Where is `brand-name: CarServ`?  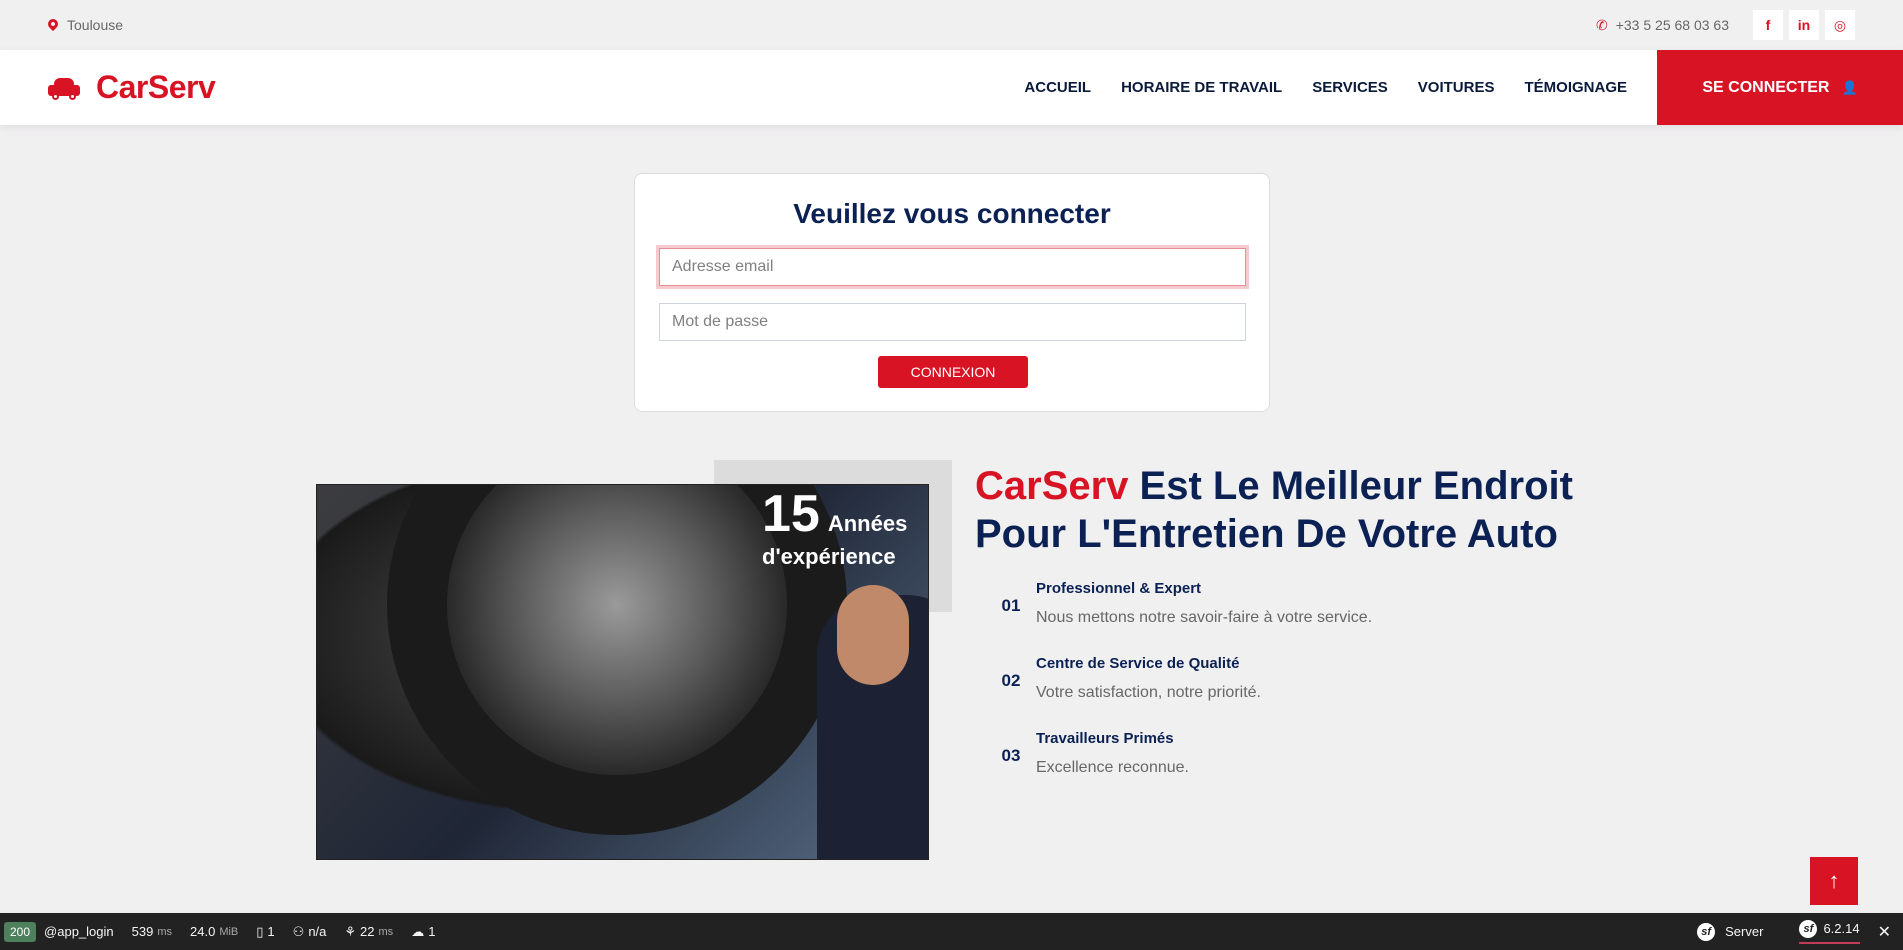
brand-name: CarServ is located at coordinates (156, 87).